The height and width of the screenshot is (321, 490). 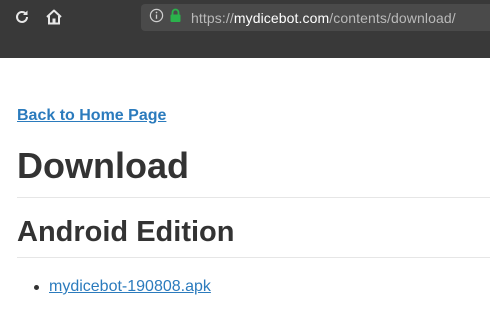 What do you see at coordinates (392, 17) in the screenshot?
I see `url-path: /contents/download/` at bounding box center [392, 17].